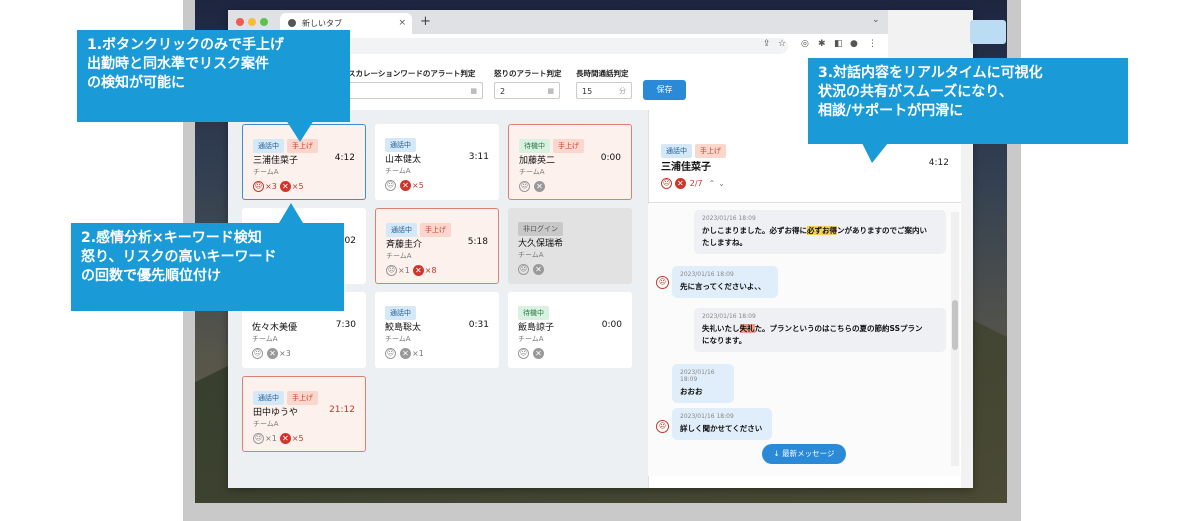  I want to click on operator-card: 待機中 手上げ 加藤英二 0:00 チームA ☹ ✕, so click(570, 162).